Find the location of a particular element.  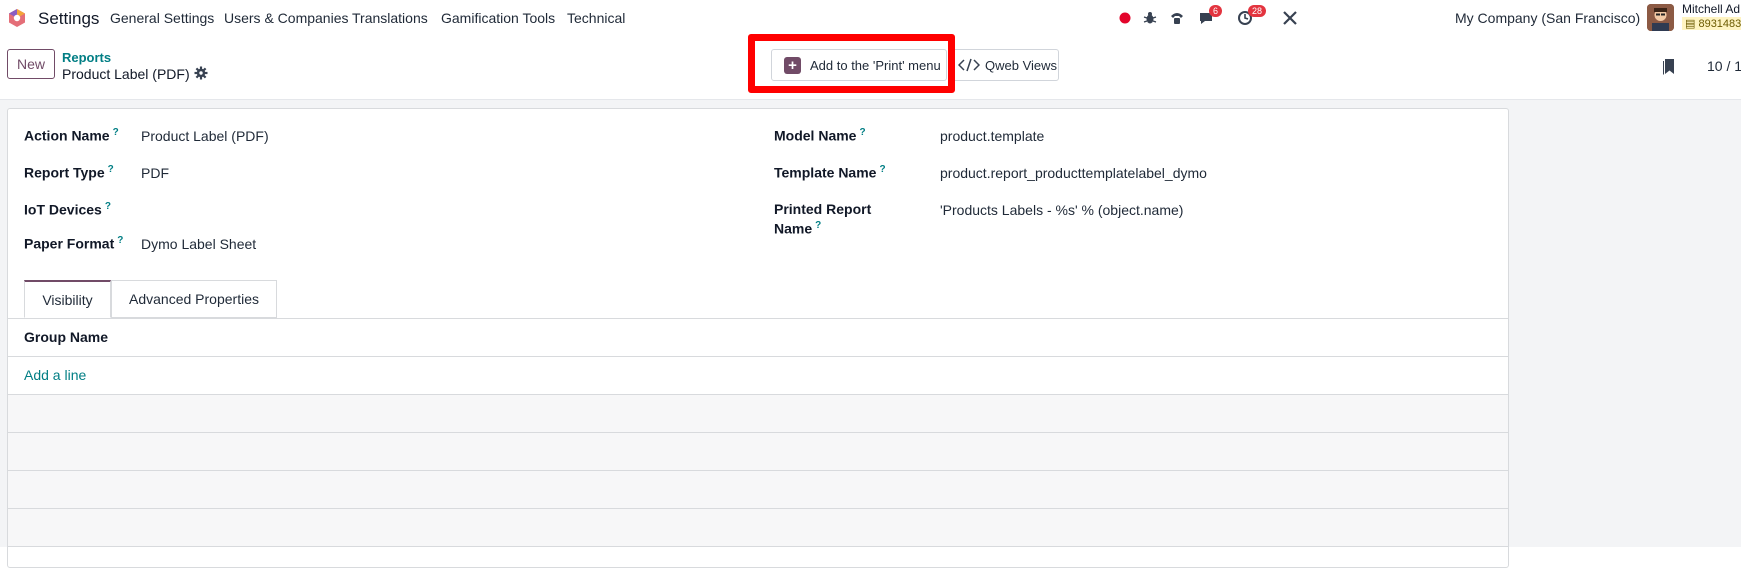

menu-technical: Technical is located at coordinates (596, 18).